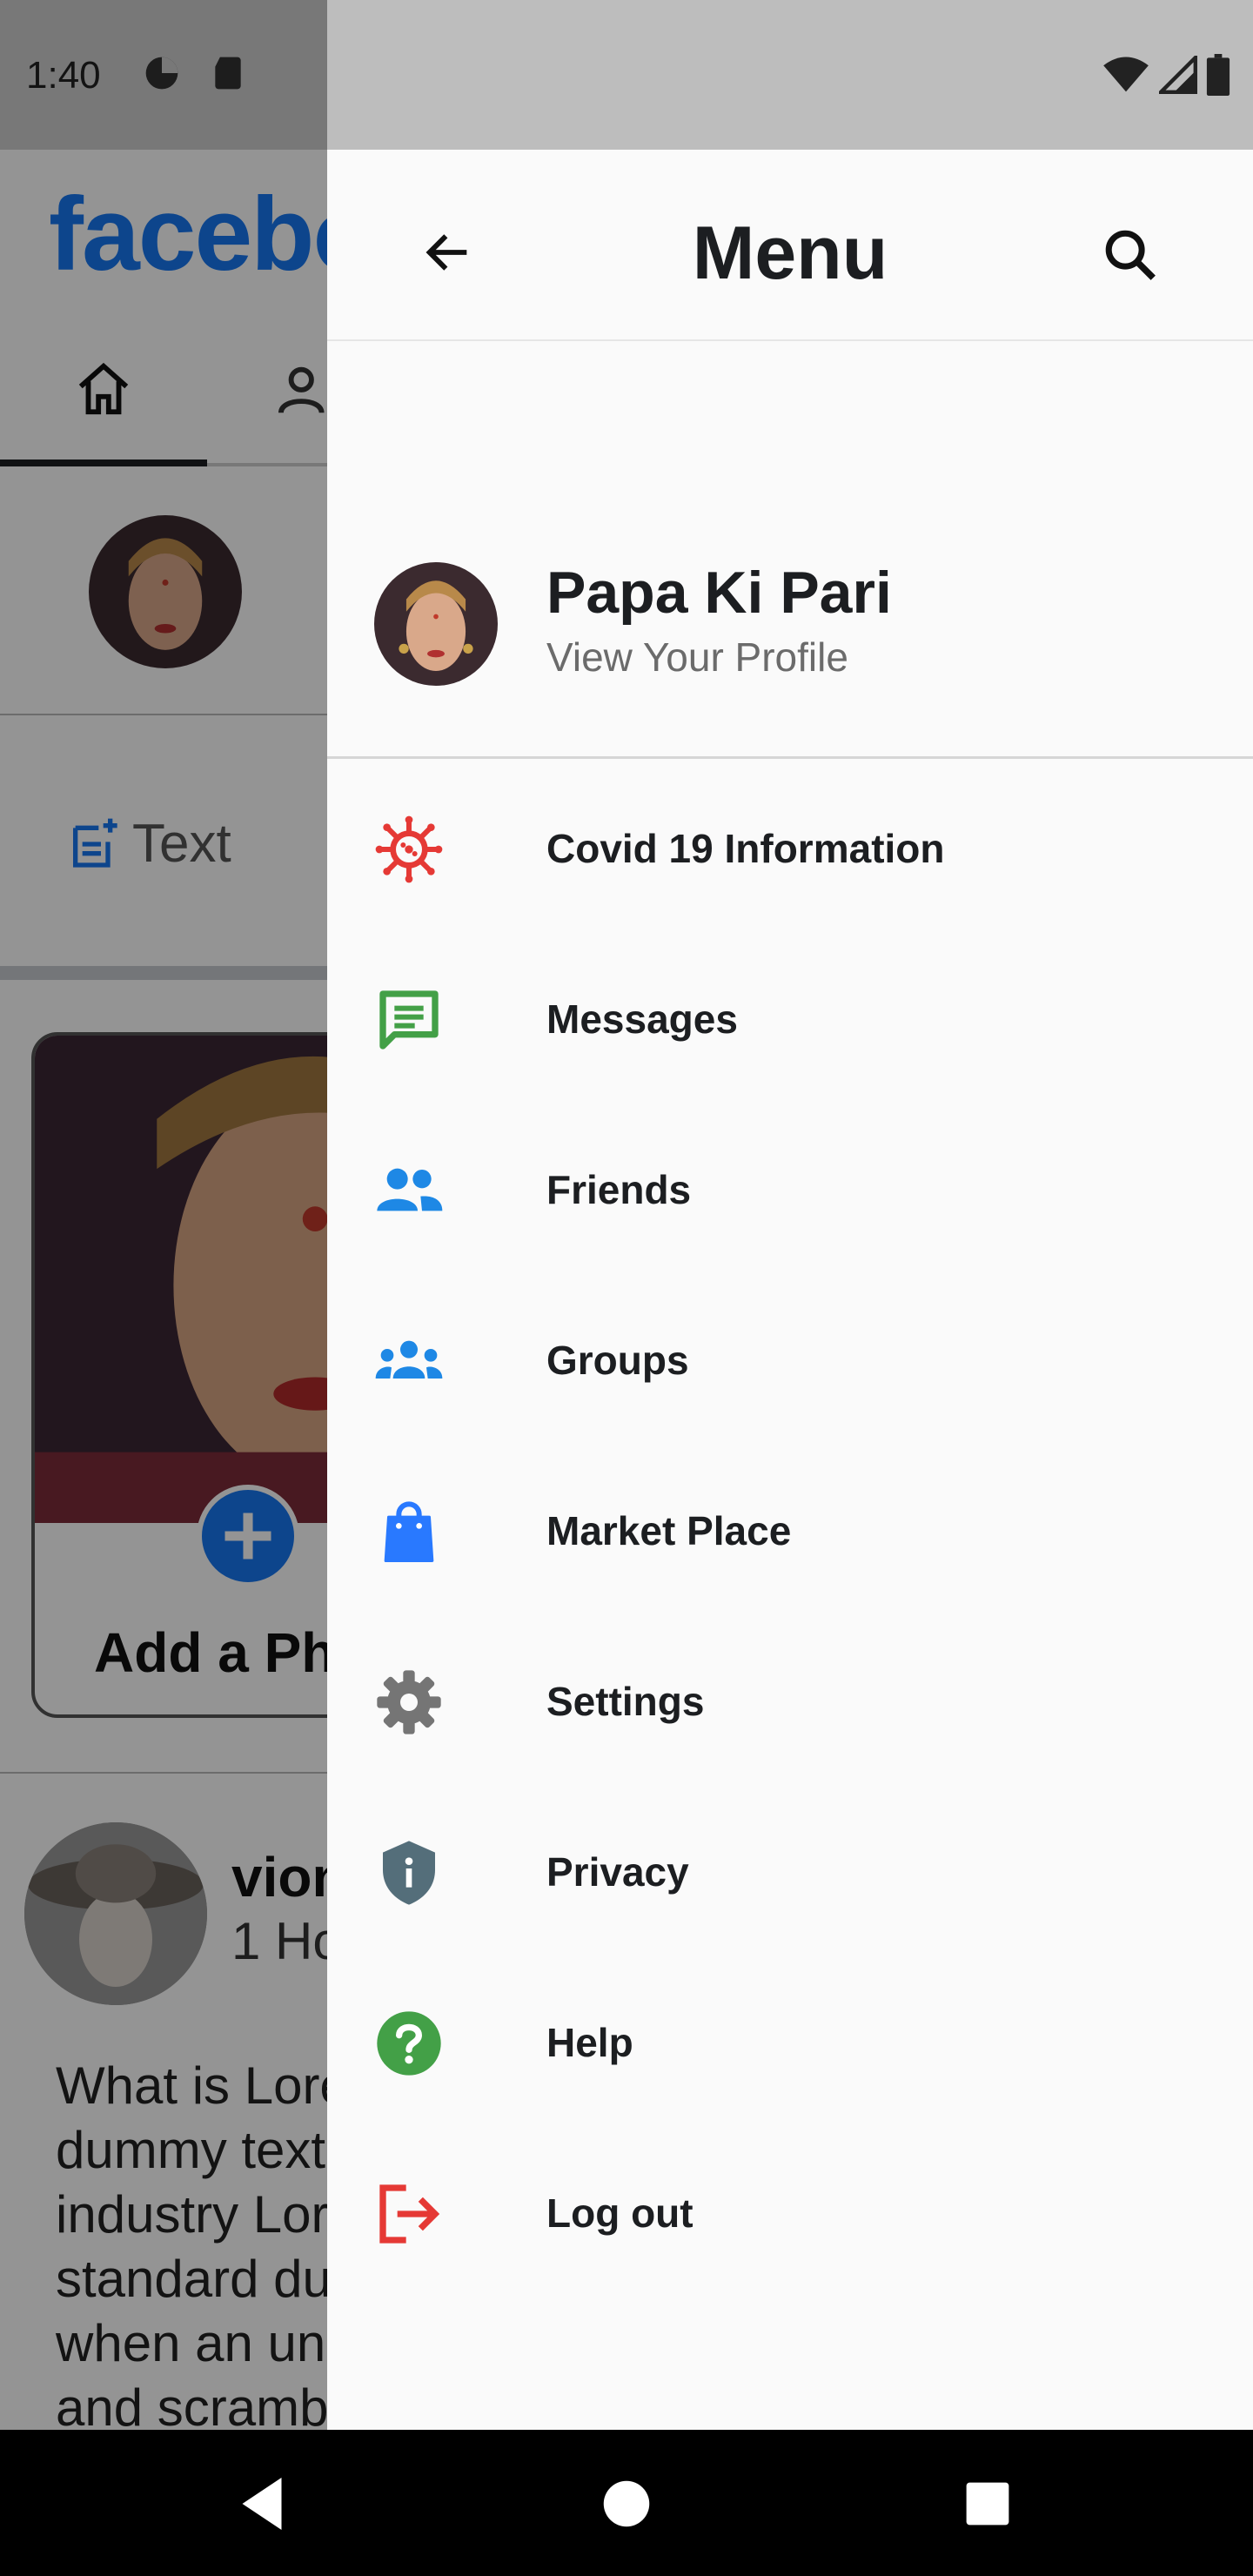 Image resolution: width=1253 pixels, height=2576 pixels. Describe the element at coordinates (642, 1019) in the screenshot. I see `menu-item-label: Messages` at that location.